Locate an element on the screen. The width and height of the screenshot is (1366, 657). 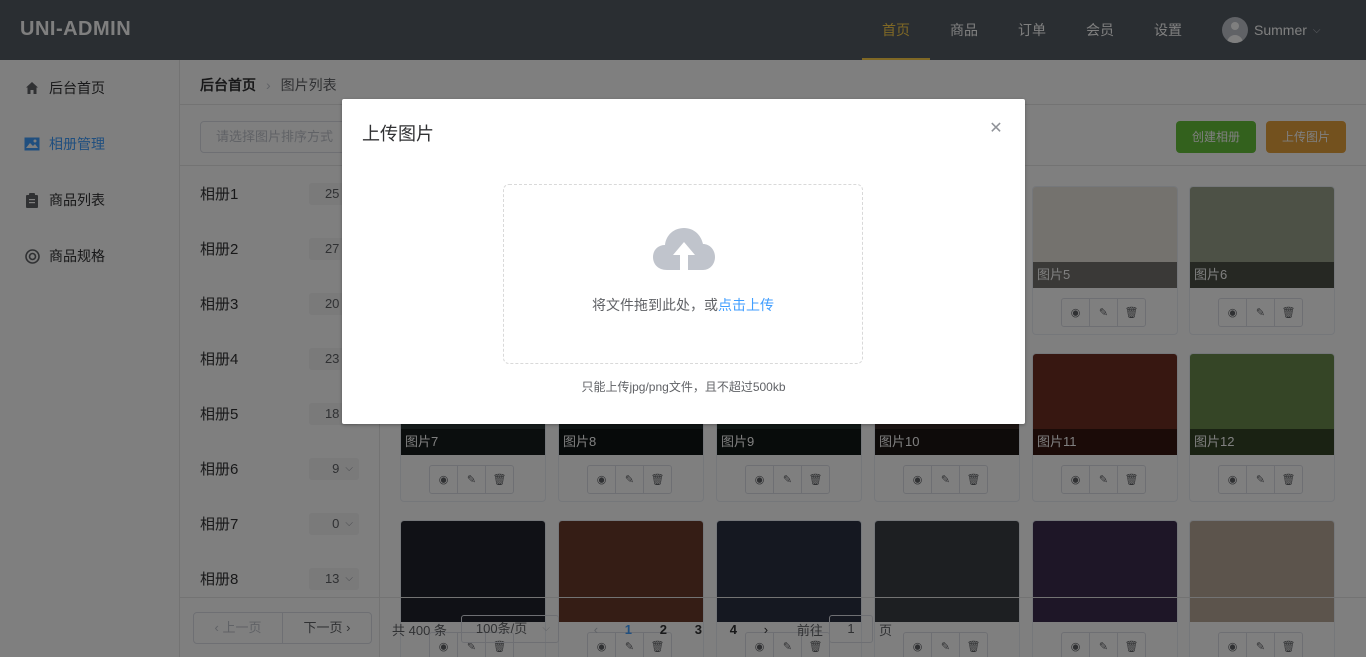
upload-dropzone: 将文件拖到此处，或点击上传 is located at coordinates (683, 274).